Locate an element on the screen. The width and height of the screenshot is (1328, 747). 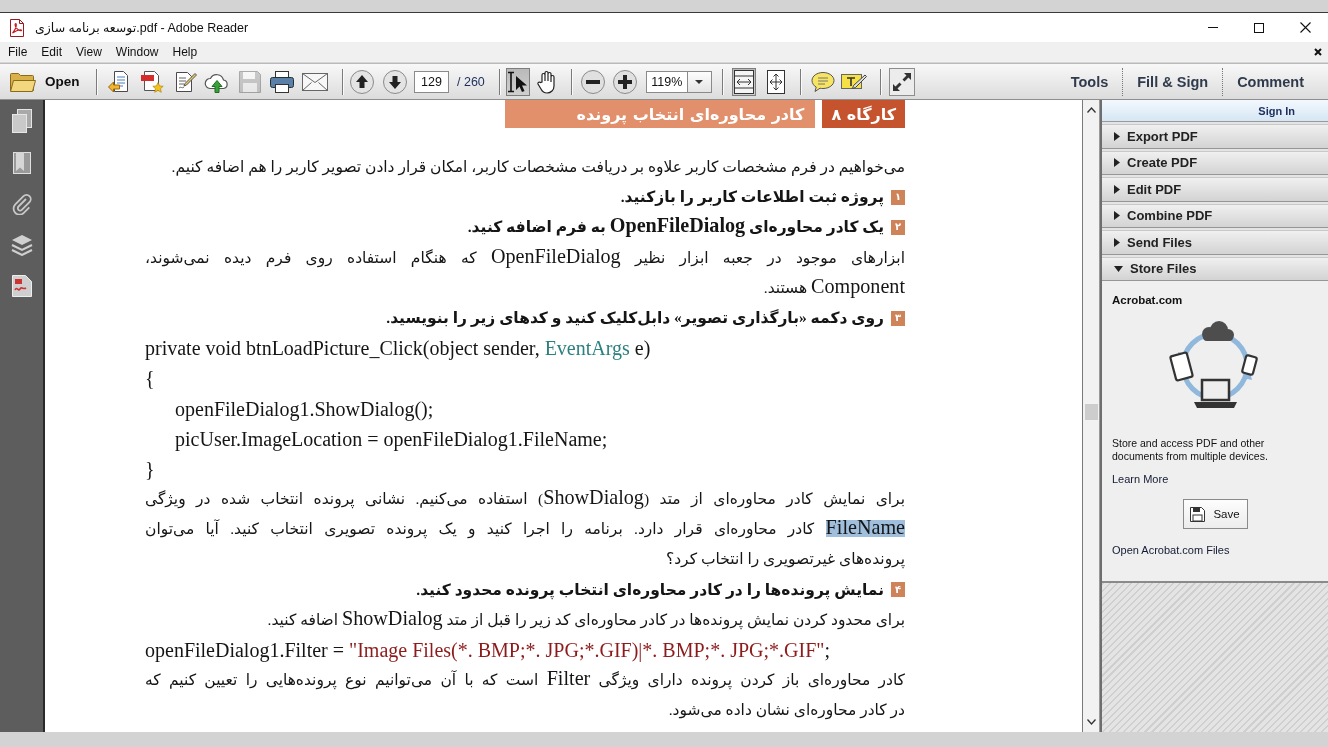
zoom-in-button is located at coordinates (624, 81).